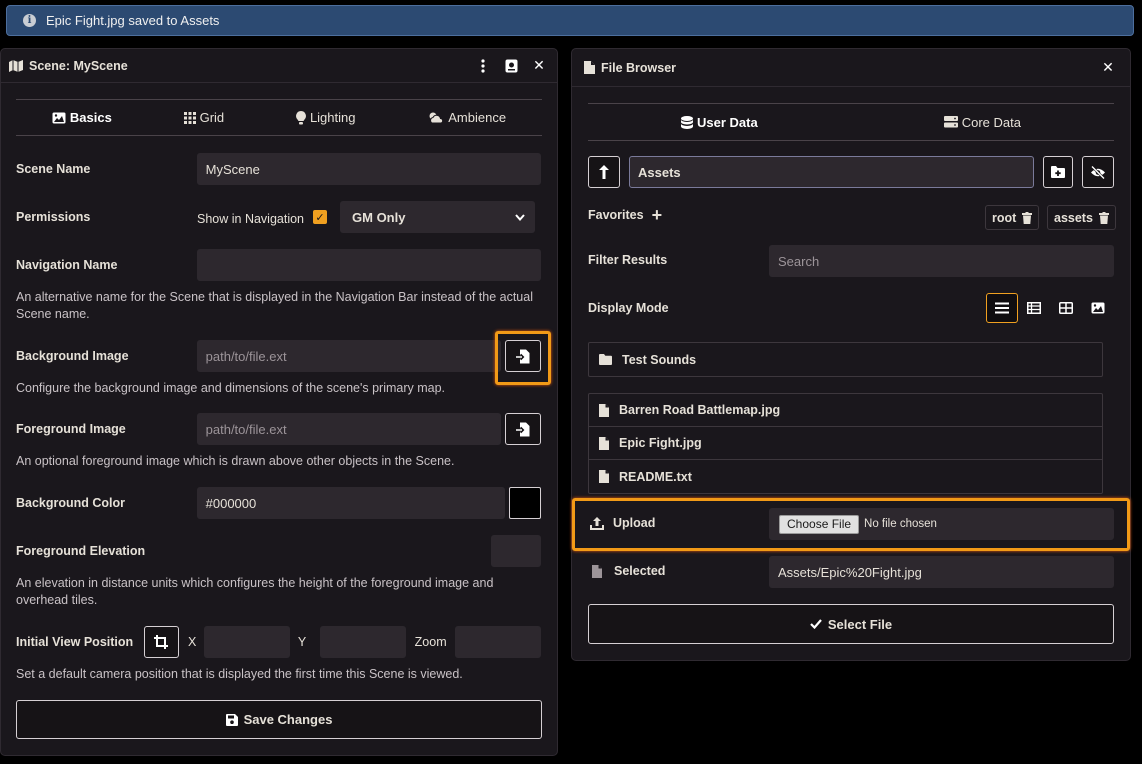 The height and width of the screenshot is (764, 1142). I want to click on tiles-mode-button, so click(1066, 308).